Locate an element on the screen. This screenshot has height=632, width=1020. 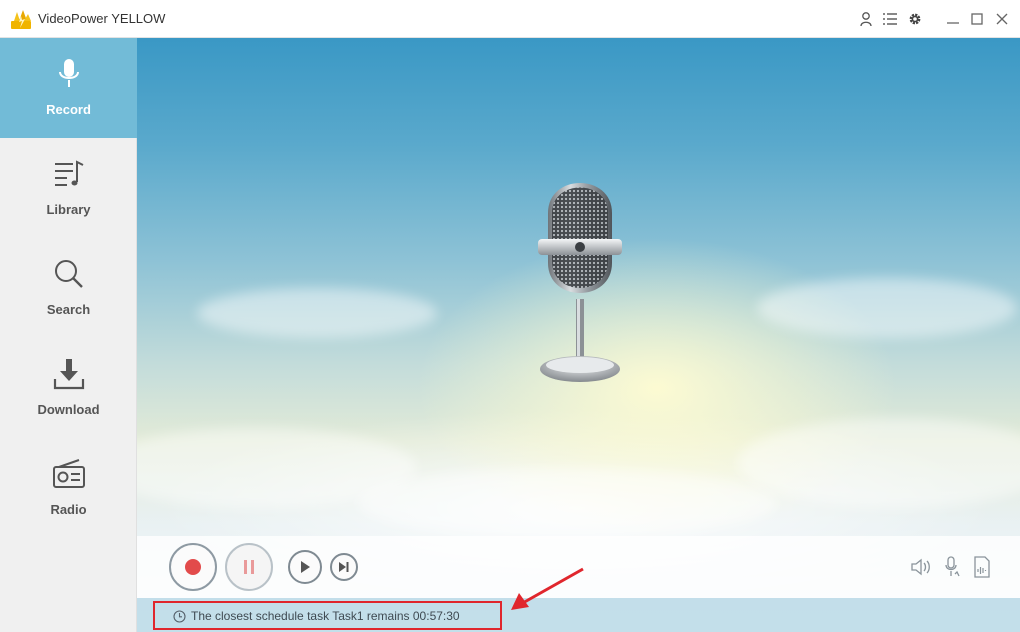
window-title: VideoPower YELLOW is located at coordinates (102, 18).